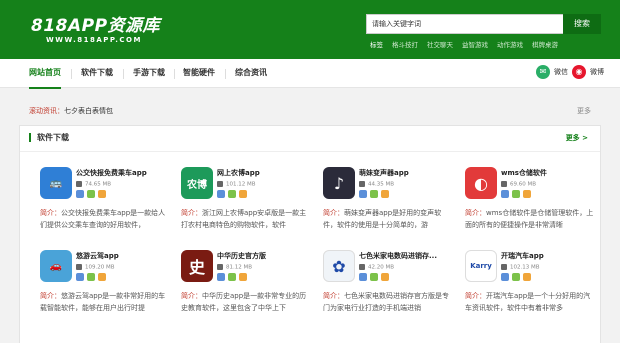  What do you see at coordinates (522, 256) in the screenshot?
I see `app-name: 开瑞汽车app` at bounding box center [522, 256].